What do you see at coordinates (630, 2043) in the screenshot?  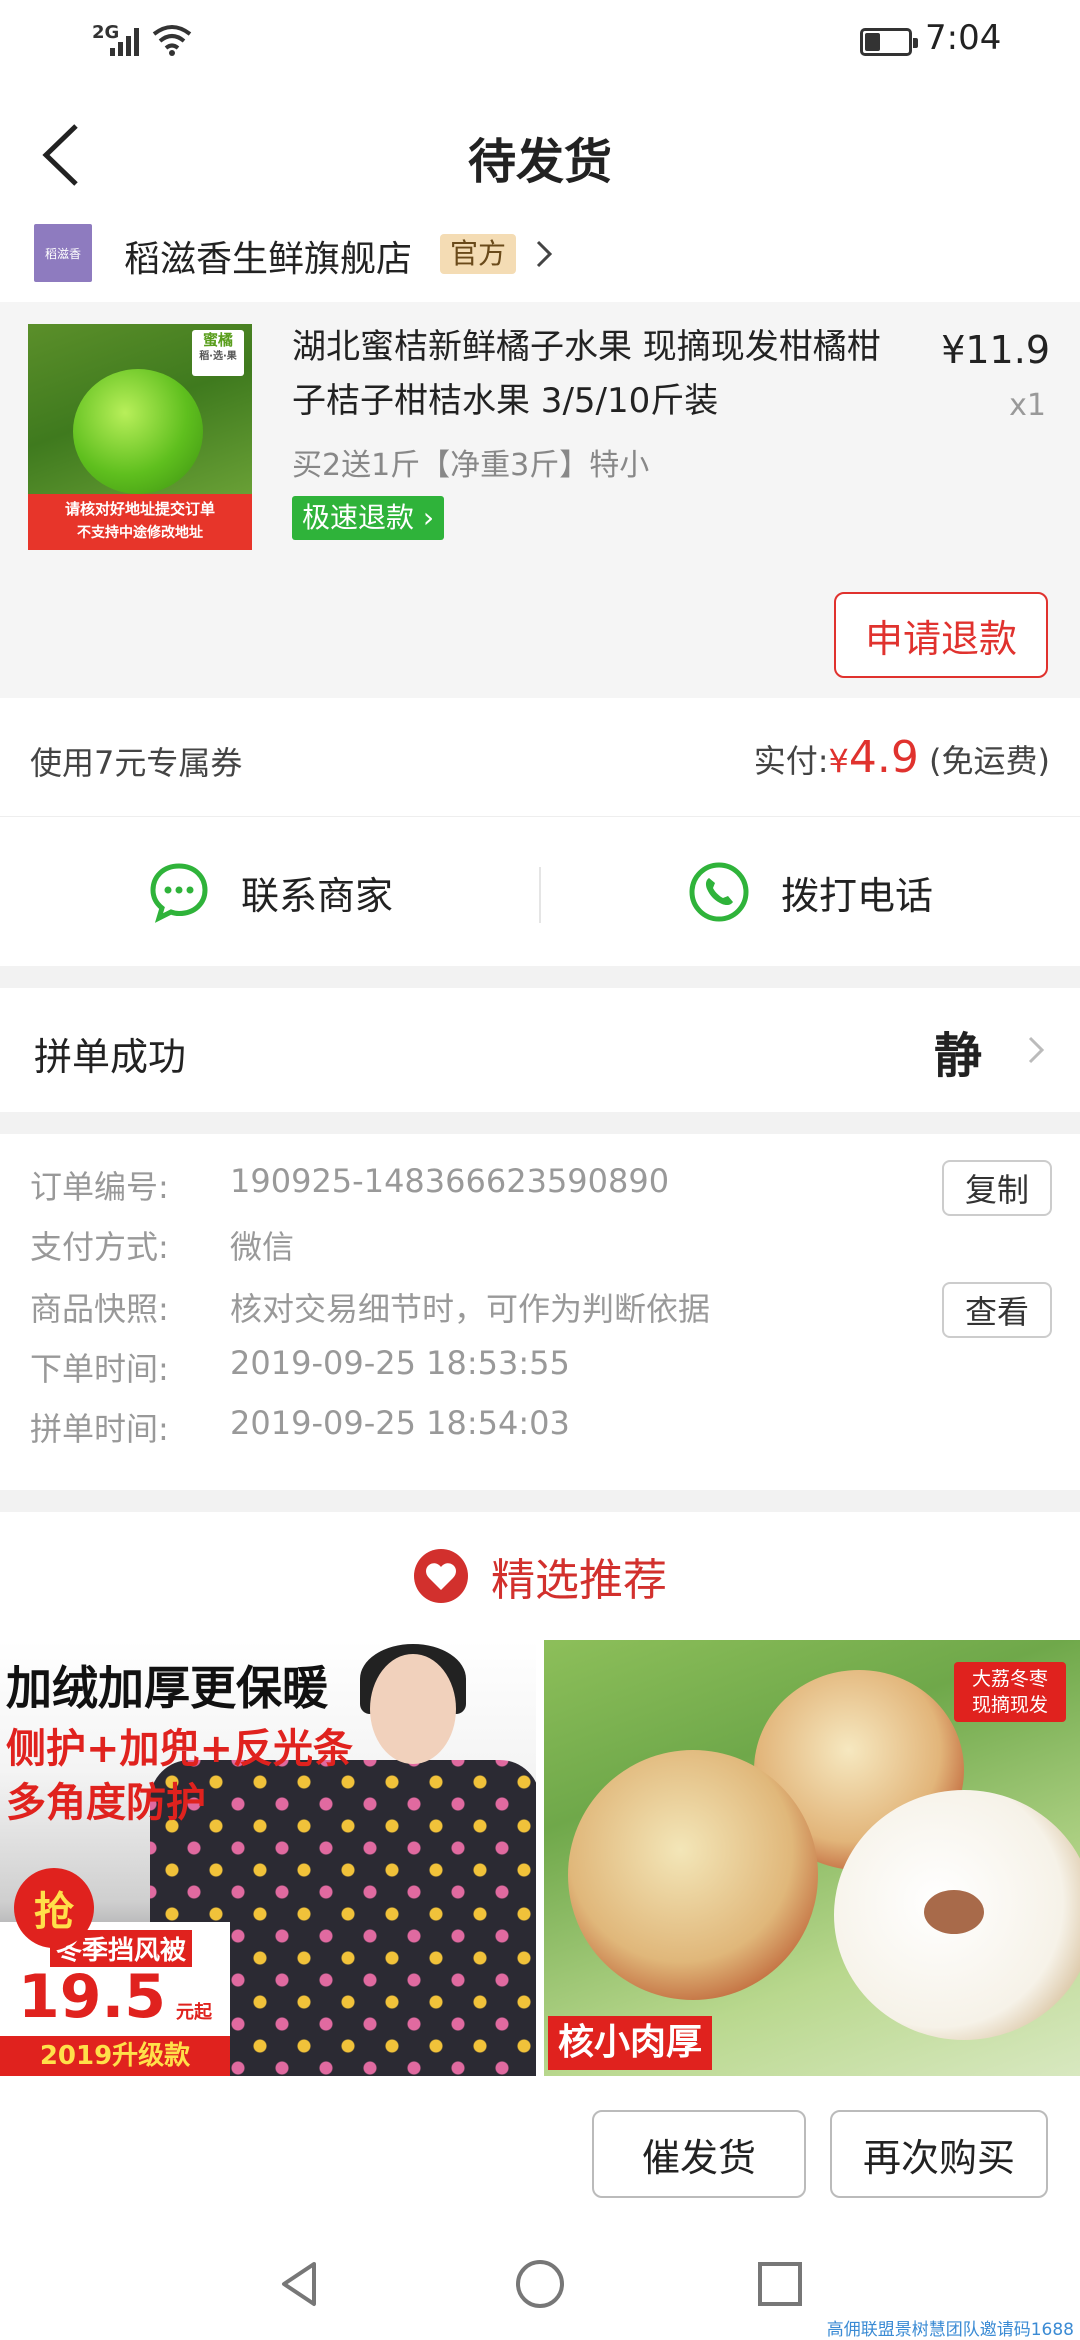 I see `product-label: 核小肉厚` at bounding box center [630, 2043].